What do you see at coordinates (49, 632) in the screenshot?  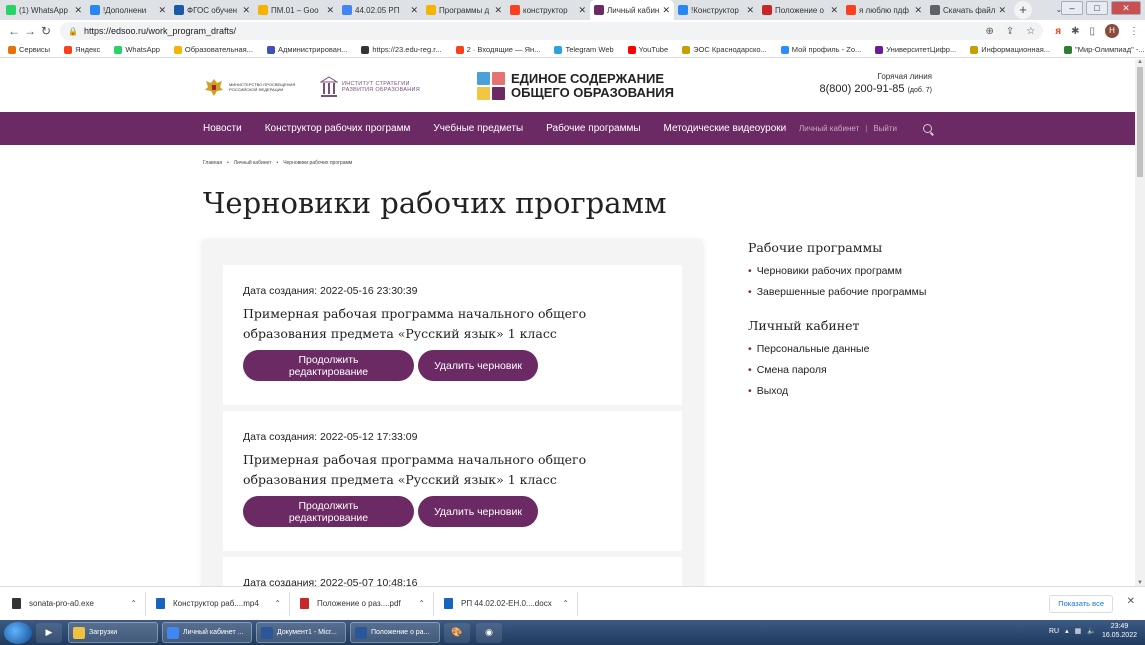 I see `media-player-icon: ▶` at bounding box center [49, 632].